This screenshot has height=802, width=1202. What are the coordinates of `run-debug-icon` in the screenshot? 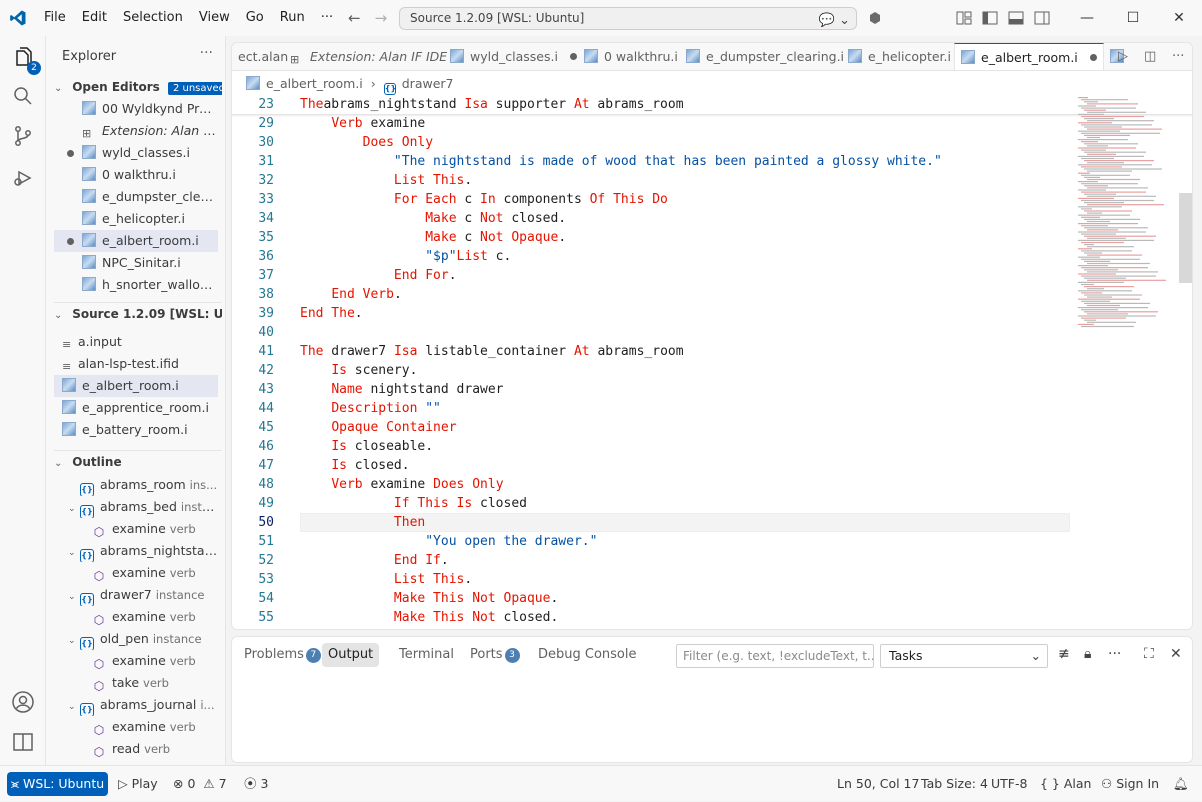 It's located at (23, 178).